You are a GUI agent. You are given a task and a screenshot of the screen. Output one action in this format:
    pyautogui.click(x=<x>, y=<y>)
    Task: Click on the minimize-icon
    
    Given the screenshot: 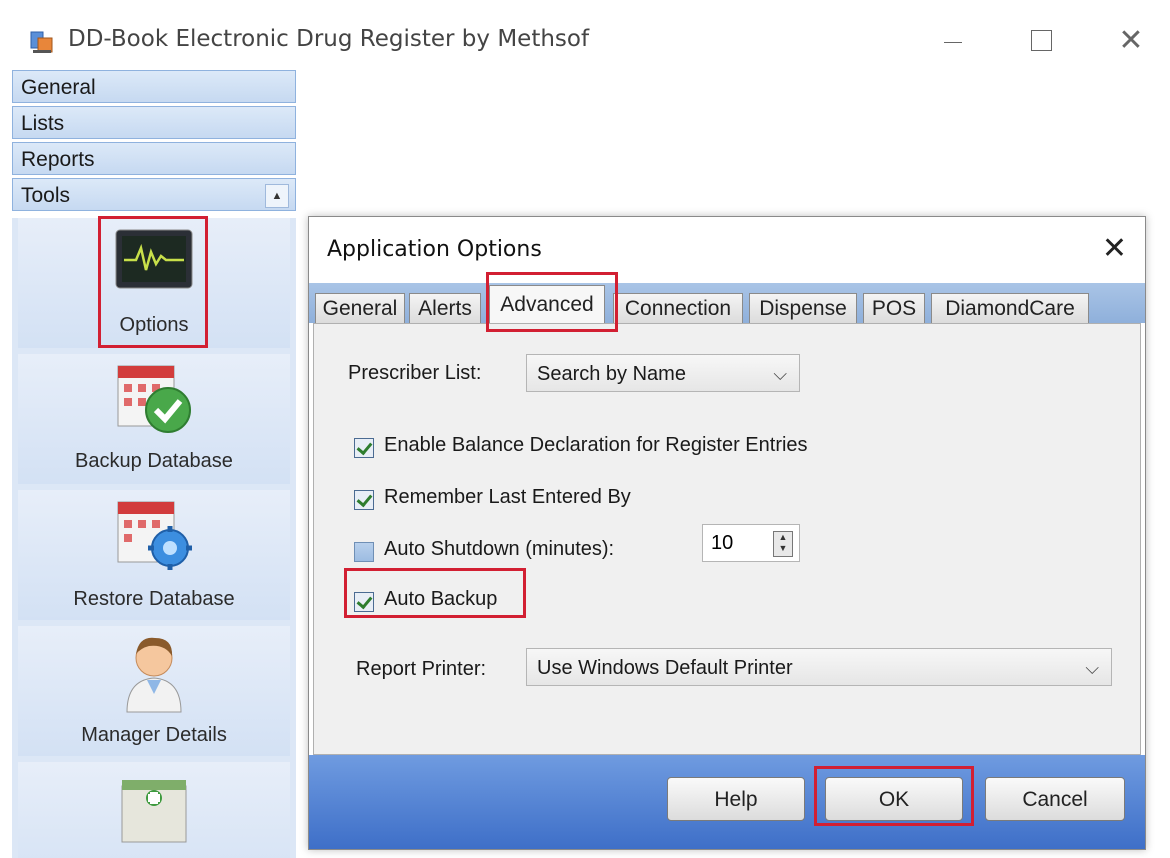 What is the action you would take?
    pyautogui.click(x=953, y=42)
    